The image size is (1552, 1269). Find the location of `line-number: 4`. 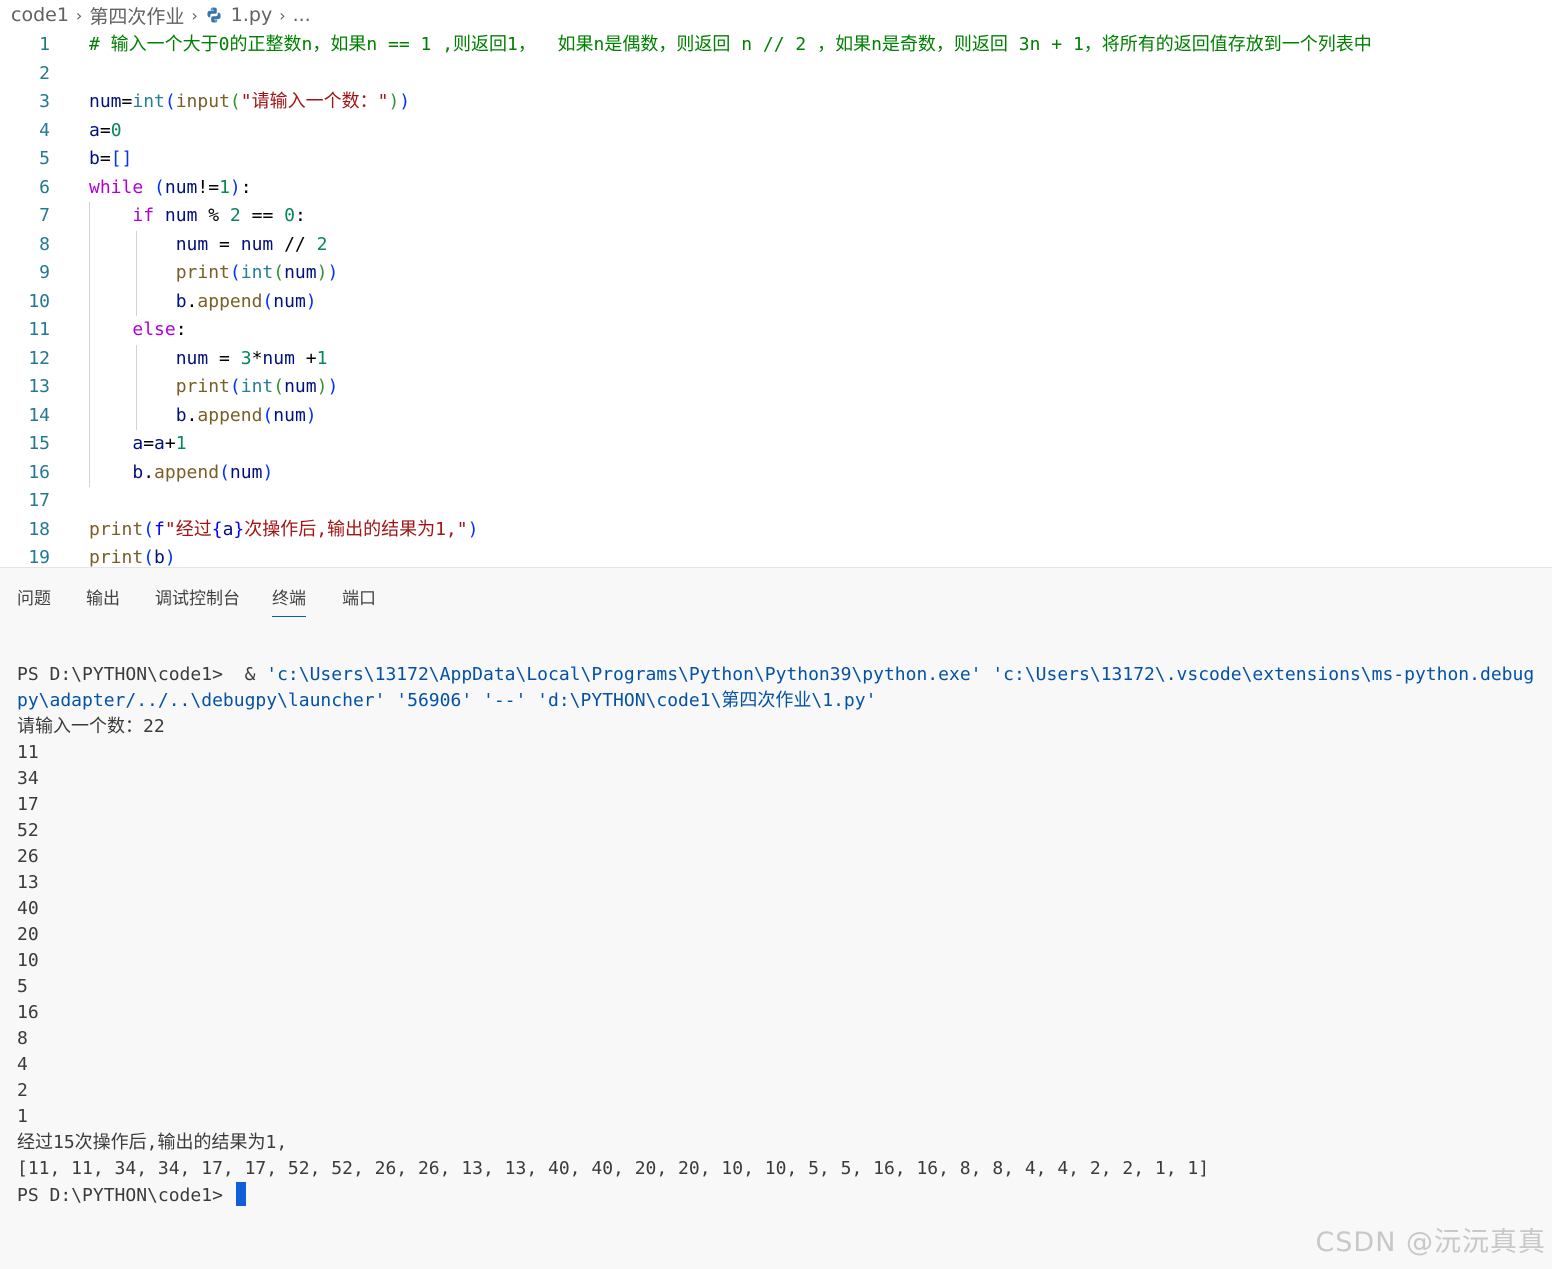

line-number: 4 is located at coordinates (44, 130).